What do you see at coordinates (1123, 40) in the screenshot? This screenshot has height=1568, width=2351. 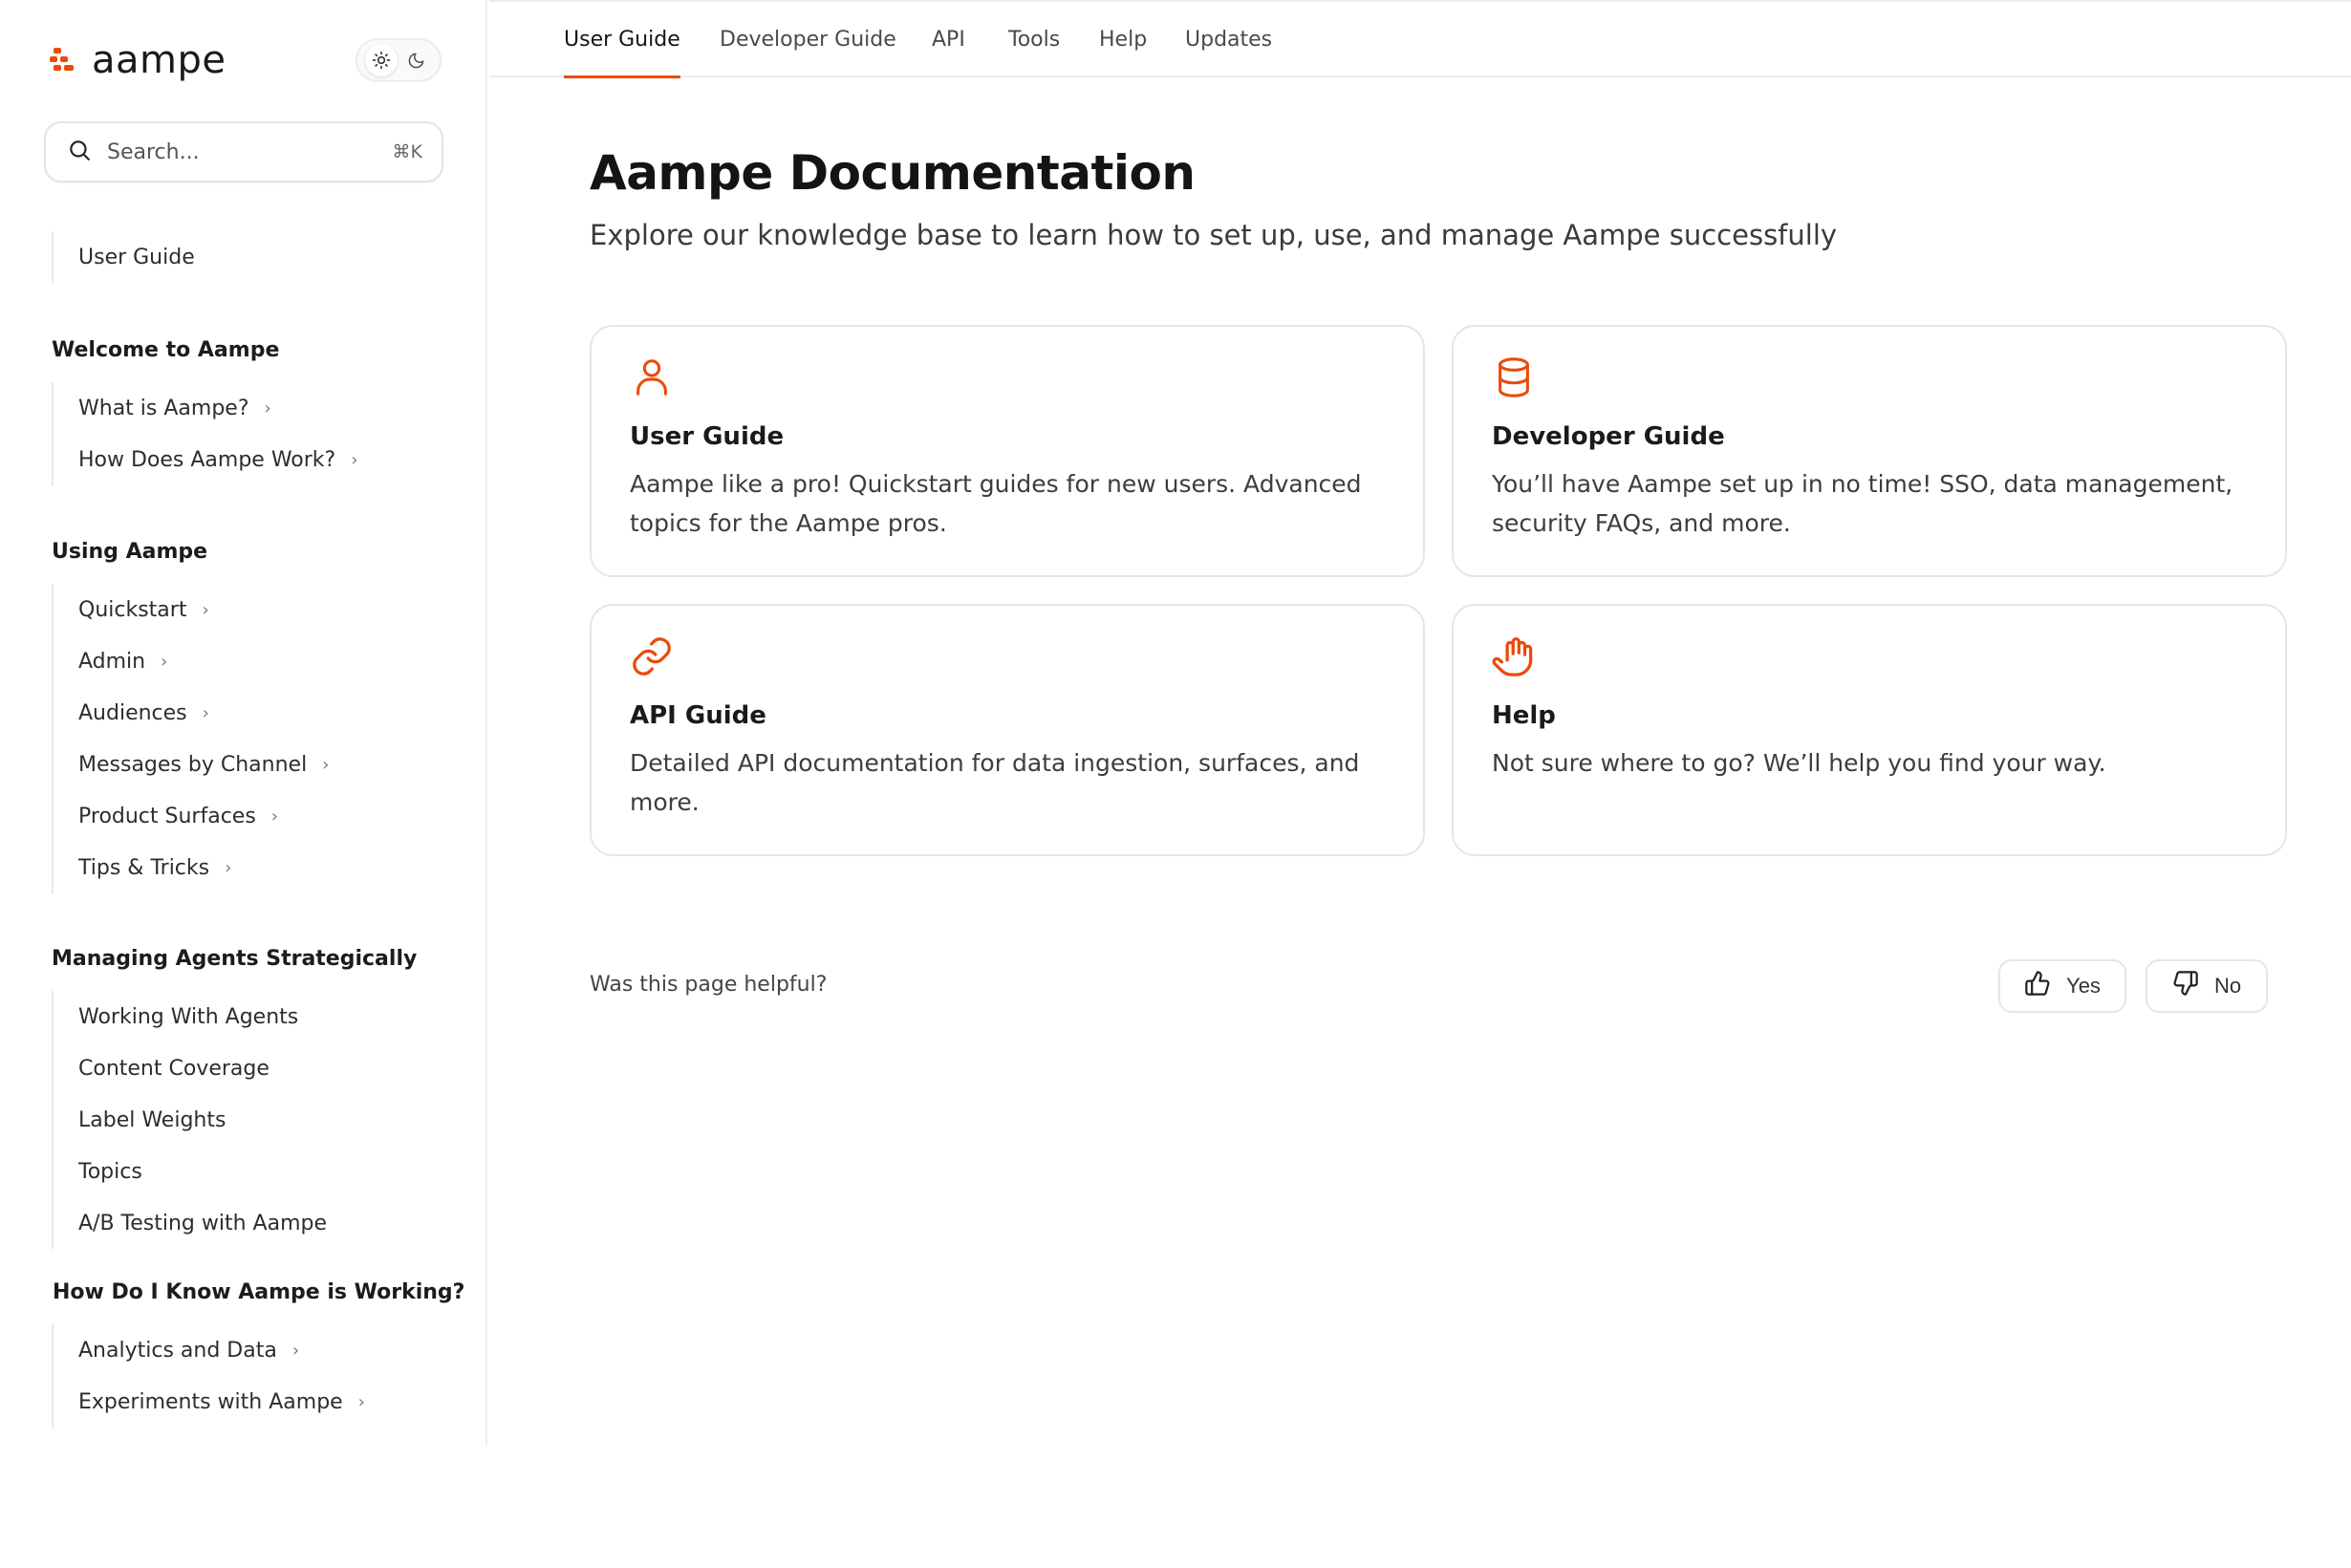 I see `tab-help: Help` at bounding box center [1123, 40].